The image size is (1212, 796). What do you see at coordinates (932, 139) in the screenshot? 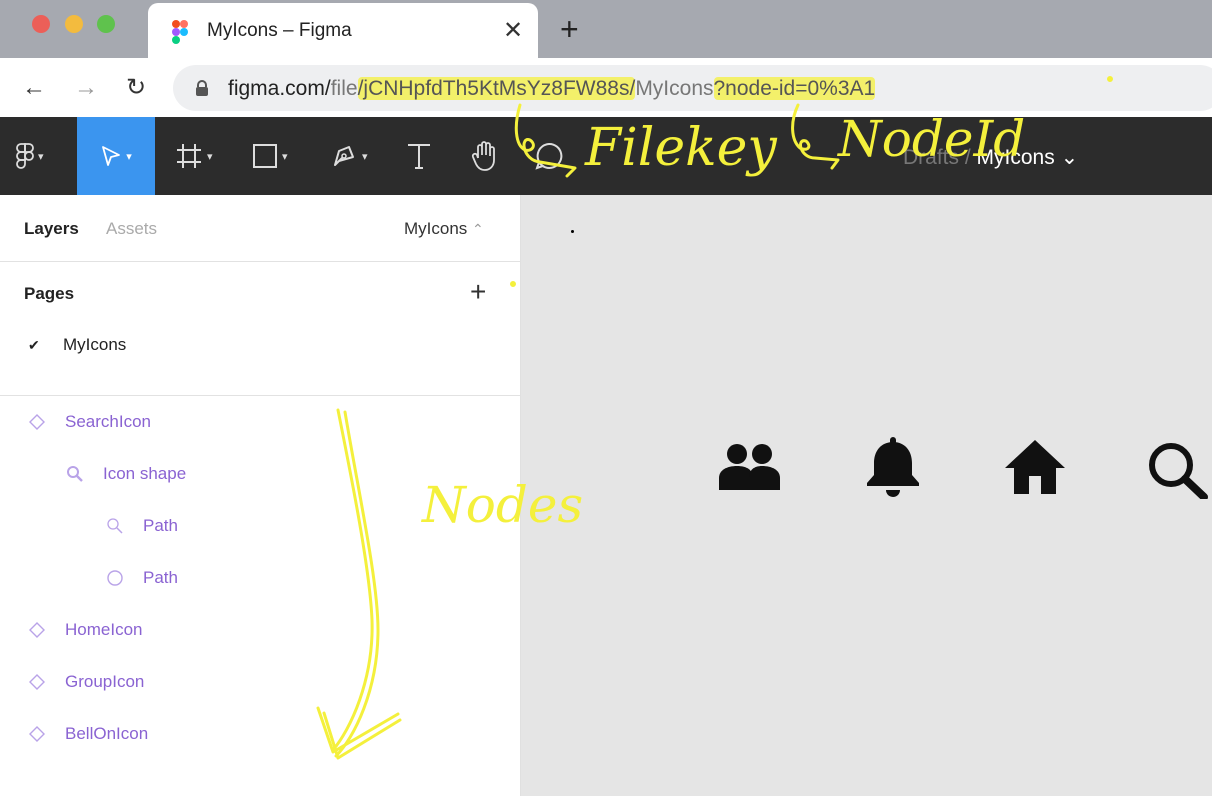
I see `annotation-nodeid: NodeId` at bounding box center [932, 139].